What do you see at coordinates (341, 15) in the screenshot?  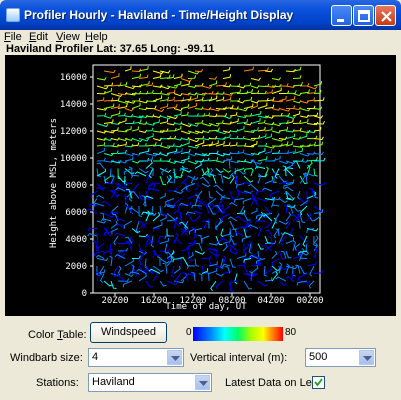 I see `minimize-button` at bounding box center [341, 15].